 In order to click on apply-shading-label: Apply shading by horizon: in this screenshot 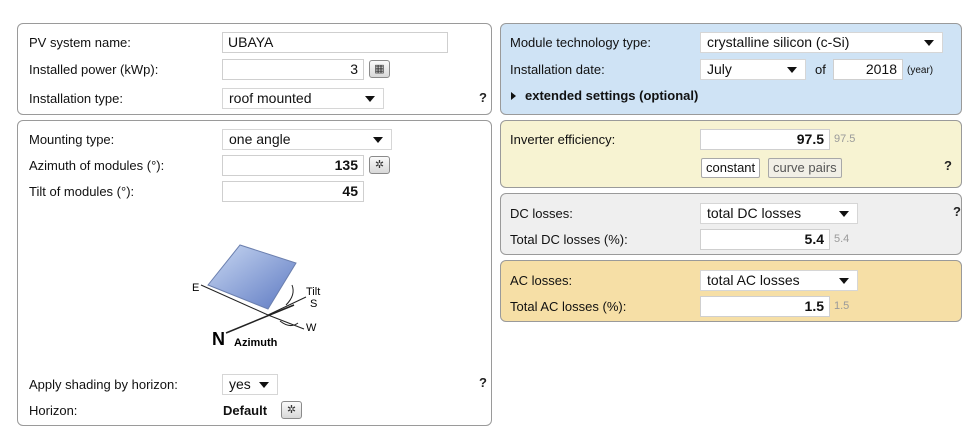, I will do `click(103, 384)`.